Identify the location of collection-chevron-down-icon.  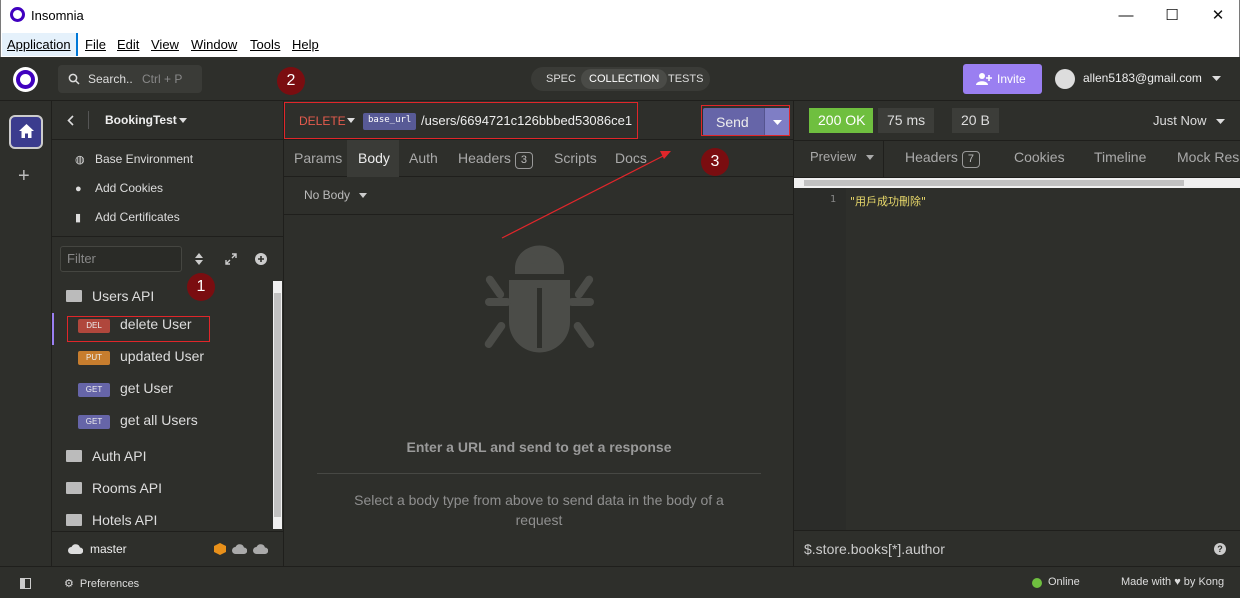
(183, 120).